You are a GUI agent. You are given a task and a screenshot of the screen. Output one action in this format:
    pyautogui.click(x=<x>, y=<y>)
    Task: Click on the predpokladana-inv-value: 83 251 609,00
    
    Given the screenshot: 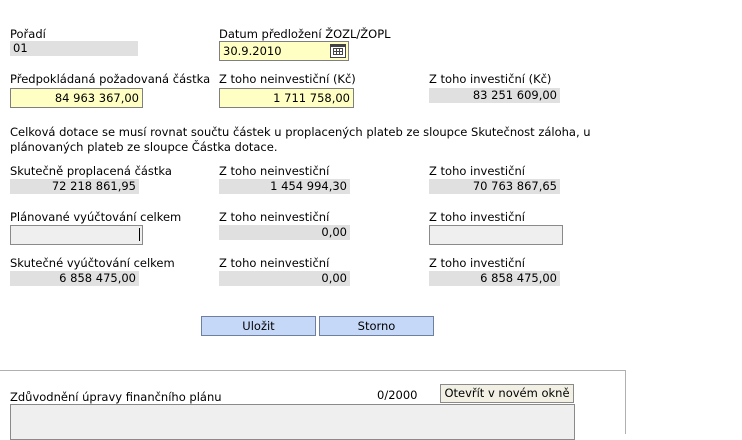 What is the action you would take?
    pyautogui.click(x=494, y=95)
    